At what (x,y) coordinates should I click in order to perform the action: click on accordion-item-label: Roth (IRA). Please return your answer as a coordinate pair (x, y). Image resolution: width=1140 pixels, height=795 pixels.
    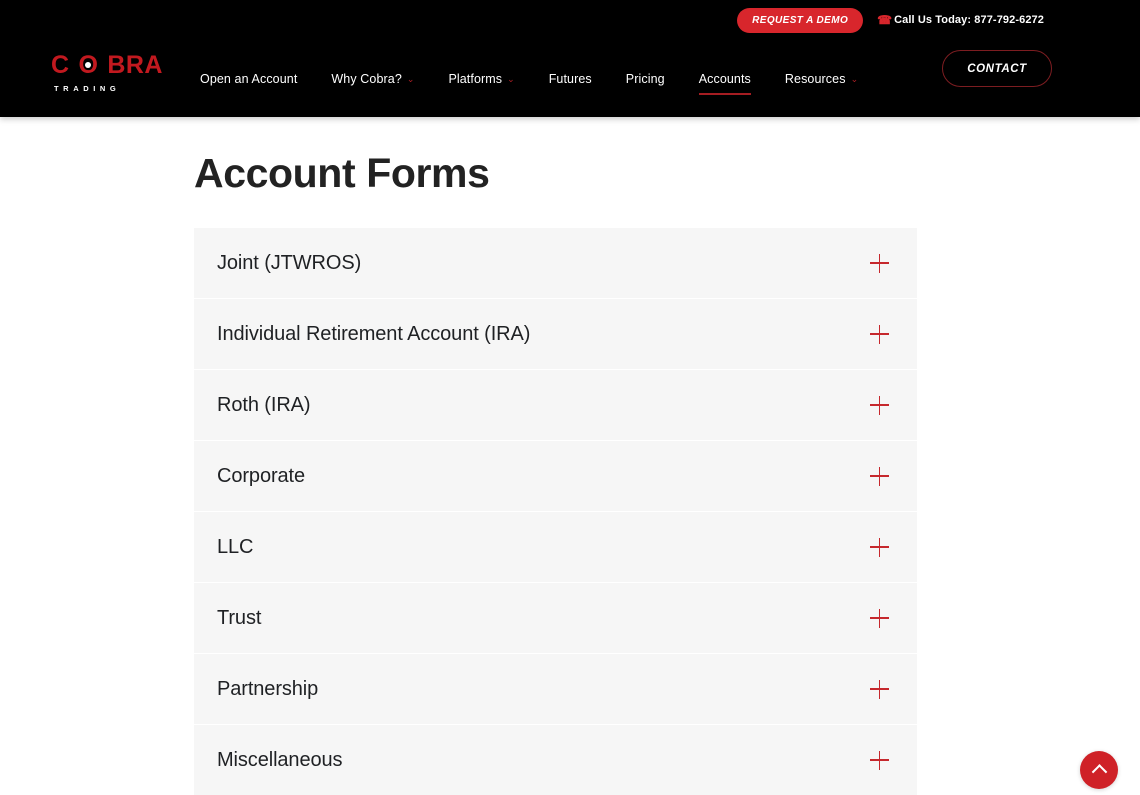
    Looking at the image, I should click on (264, 405).